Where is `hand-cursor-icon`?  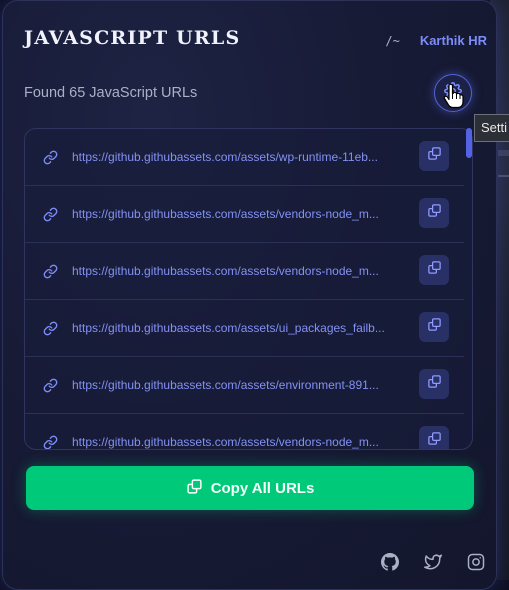
hand-cursor-icon is located at coordinates (453, 98).